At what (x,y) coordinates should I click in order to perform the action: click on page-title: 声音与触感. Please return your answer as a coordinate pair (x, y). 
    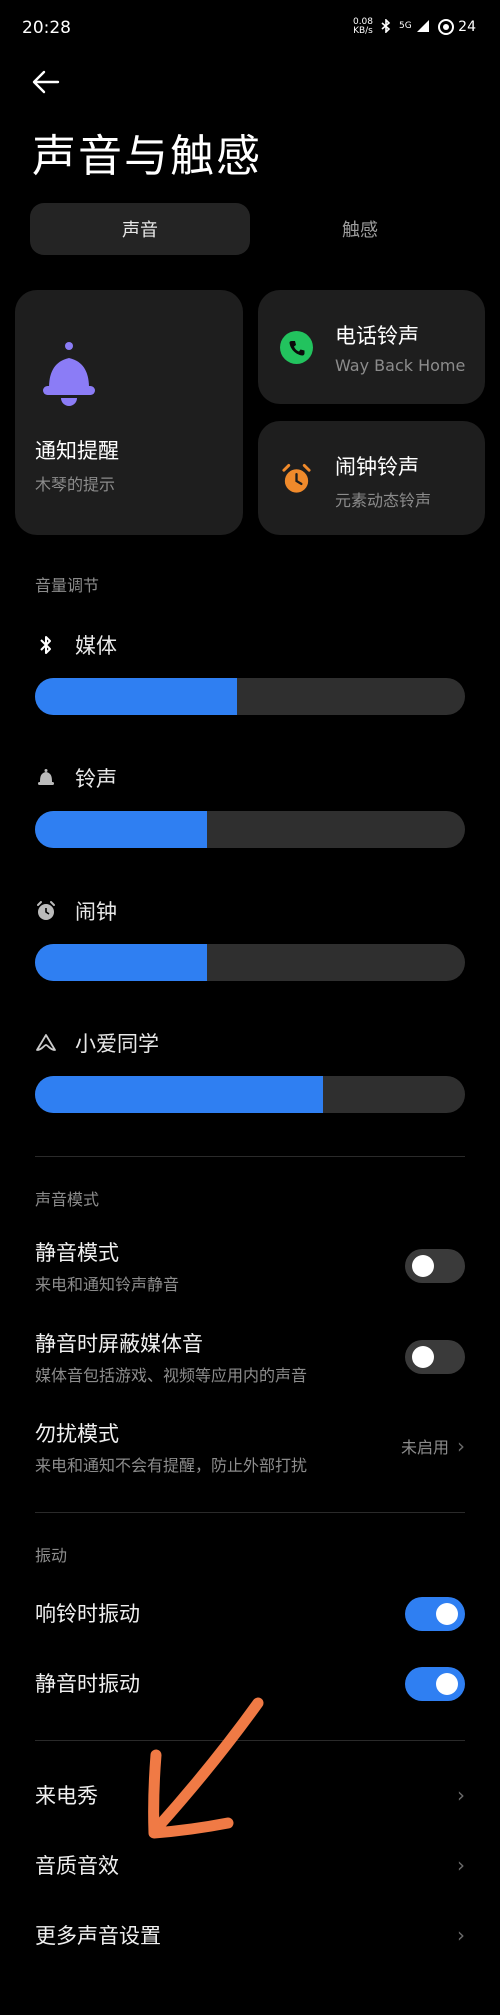
    Looking at the image, I should click on (147, 156).